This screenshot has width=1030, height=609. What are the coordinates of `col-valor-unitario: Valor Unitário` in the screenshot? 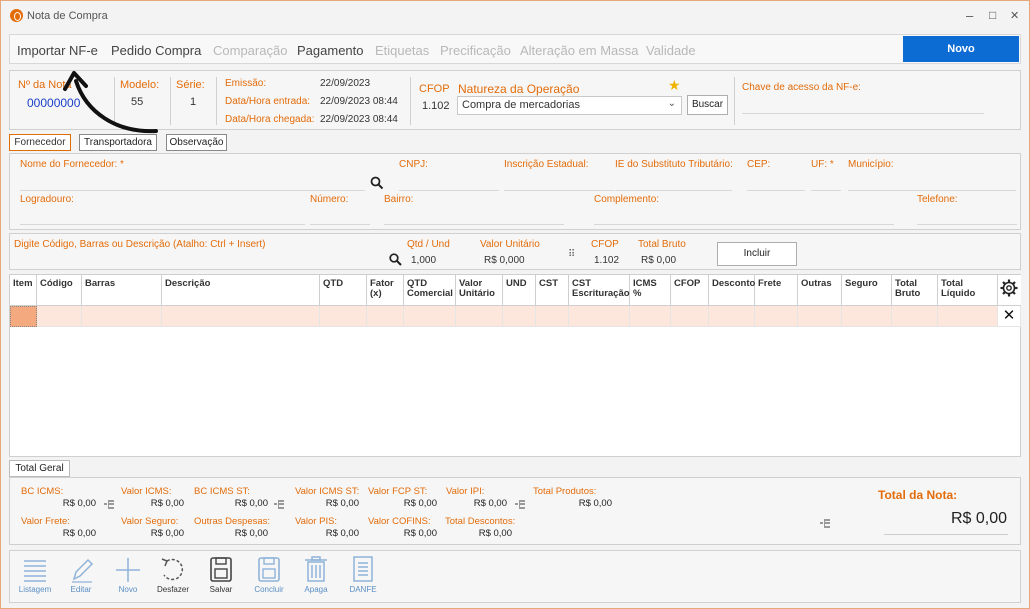 It's located at (479, 290).